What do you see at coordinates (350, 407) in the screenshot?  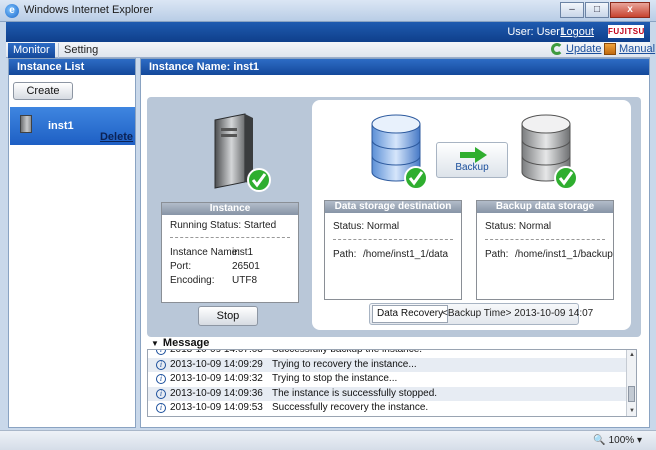 I see `message-text: Successfully recovery the instance.` at bounding box center [350, 407].